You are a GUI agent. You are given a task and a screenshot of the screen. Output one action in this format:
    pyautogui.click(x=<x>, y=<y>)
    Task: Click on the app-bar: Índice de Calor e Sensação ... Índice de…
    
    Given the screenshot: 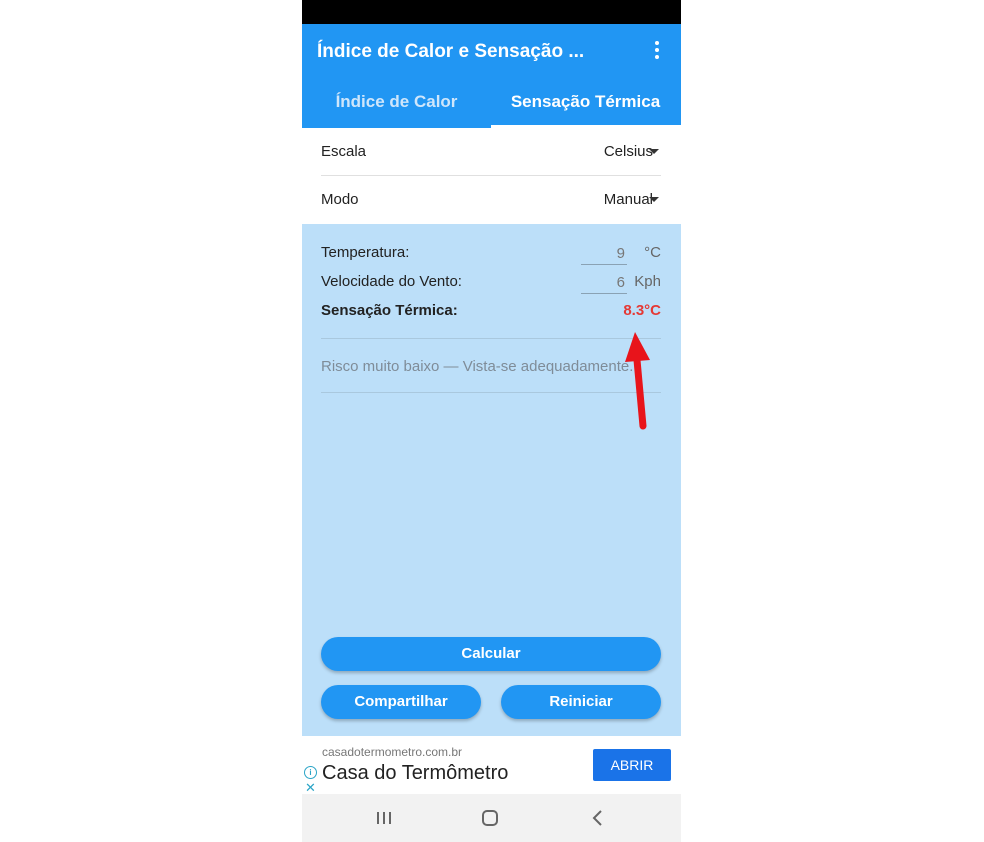 What is the action you would take?
    pyautogui.click(x=491, y=76)
    